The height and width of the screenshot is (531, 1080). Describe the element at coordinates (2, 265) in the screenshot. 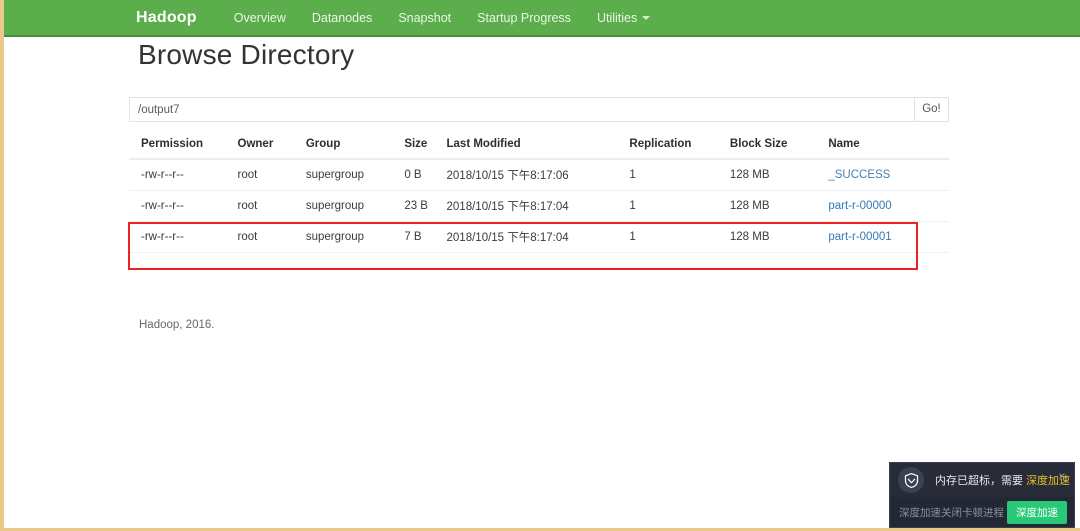

I see `browser-left-edge` at that location.